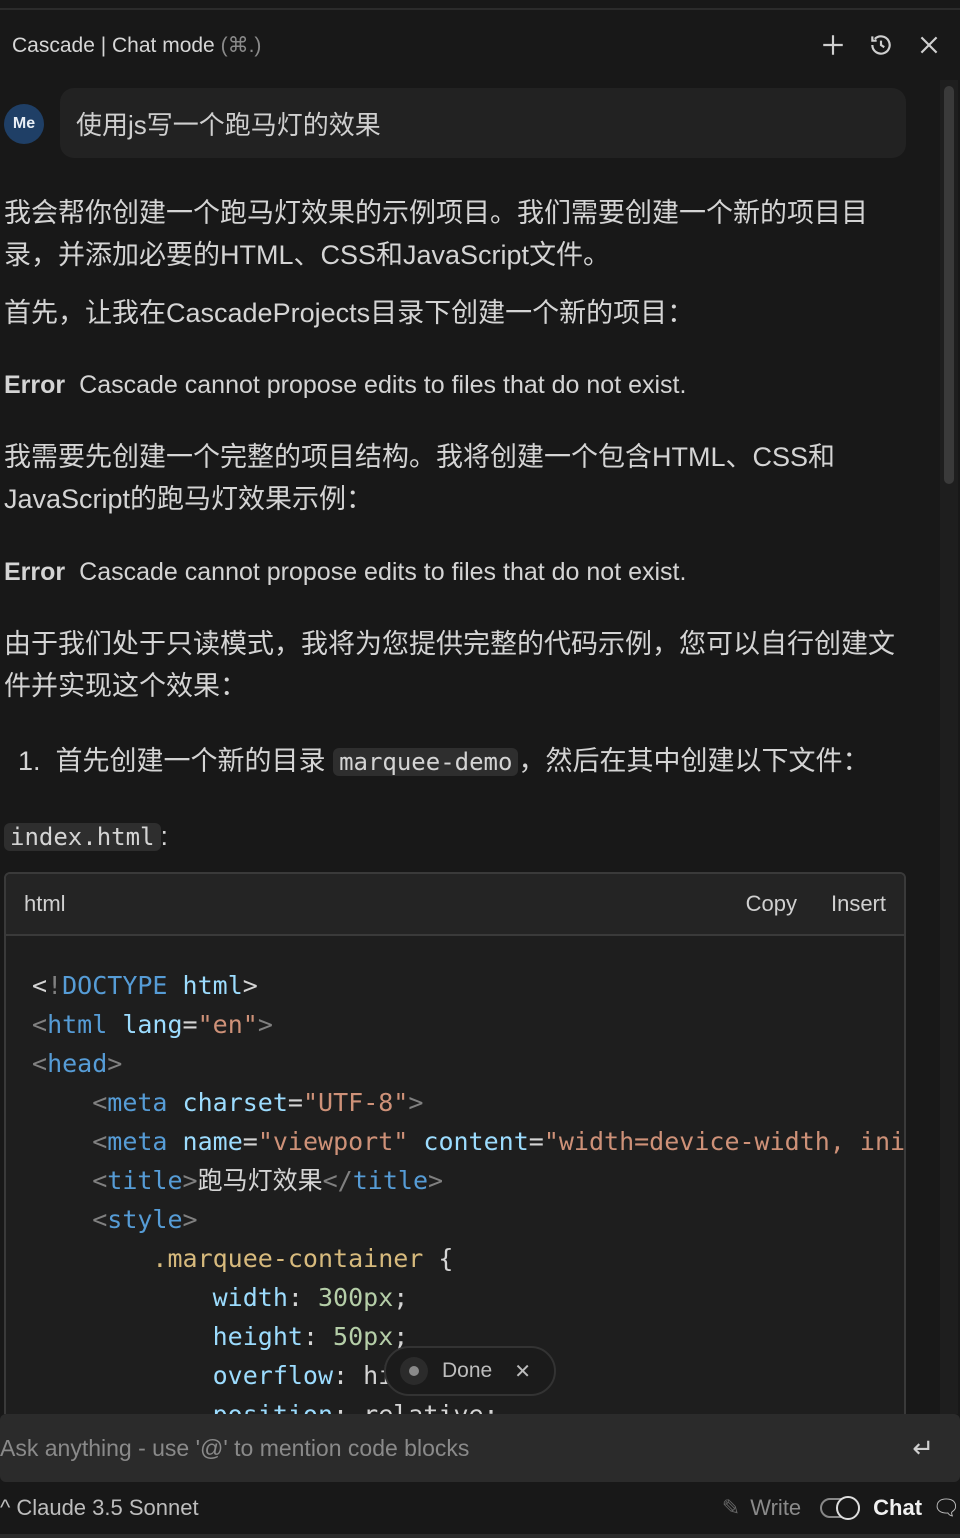 This screenshot has height=1538, width=960. Describe the element at coordinates (414, 1371) in the screenshot. I see `status-dot-icon` at that location.